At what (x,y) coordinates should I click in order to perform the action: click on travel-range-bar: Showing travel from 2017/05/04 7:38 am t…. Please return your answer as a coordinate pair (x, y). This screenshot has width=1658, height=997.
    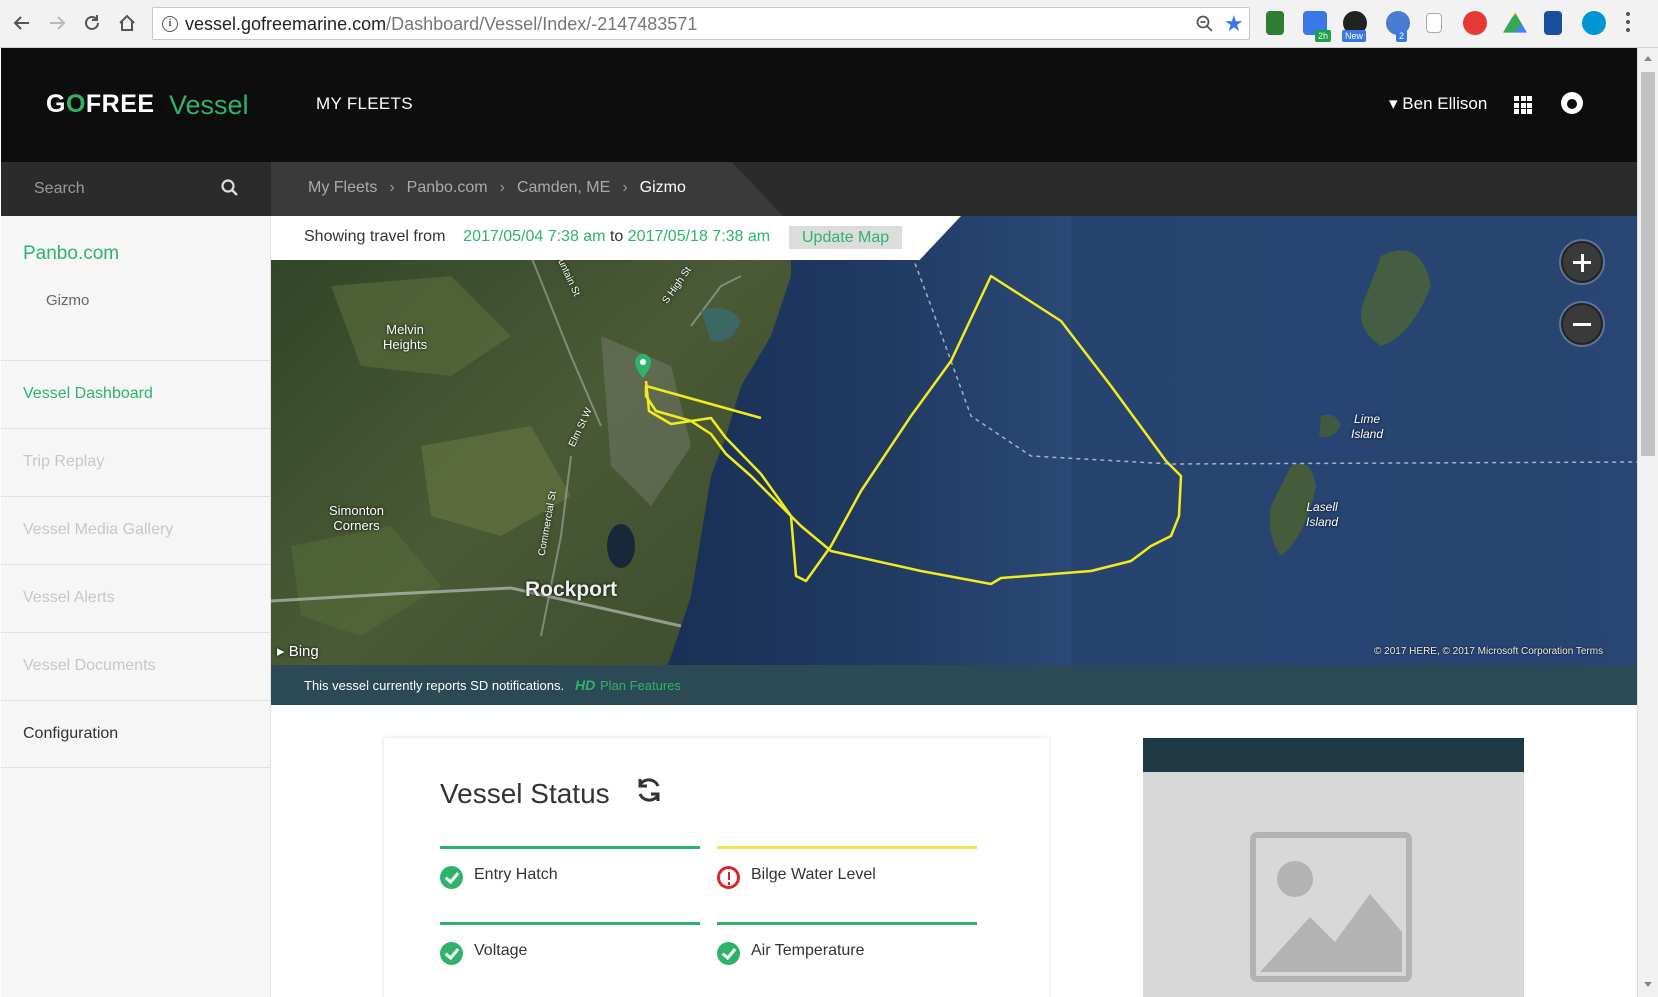
    Looking at the image, I should click on (616, 238).